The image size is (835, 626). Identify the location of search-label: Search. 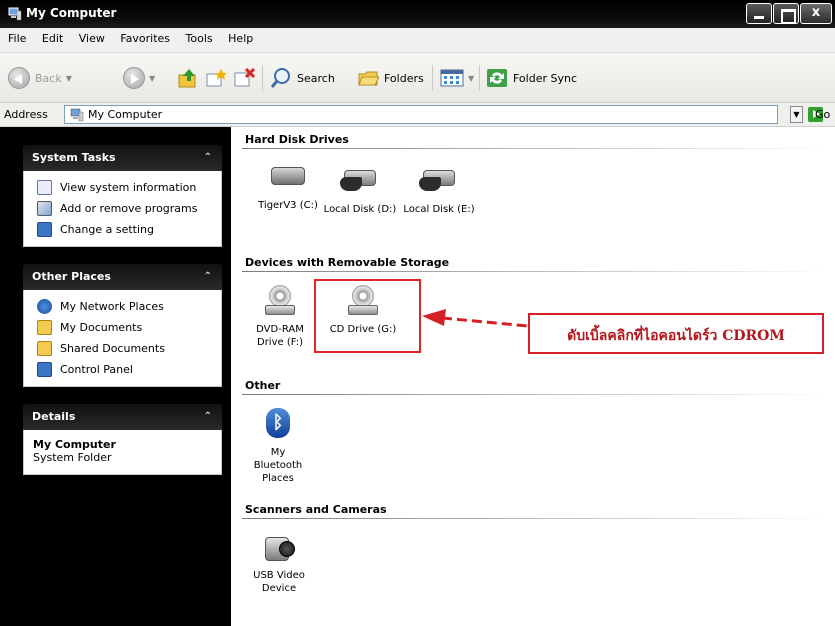
(316, 78).